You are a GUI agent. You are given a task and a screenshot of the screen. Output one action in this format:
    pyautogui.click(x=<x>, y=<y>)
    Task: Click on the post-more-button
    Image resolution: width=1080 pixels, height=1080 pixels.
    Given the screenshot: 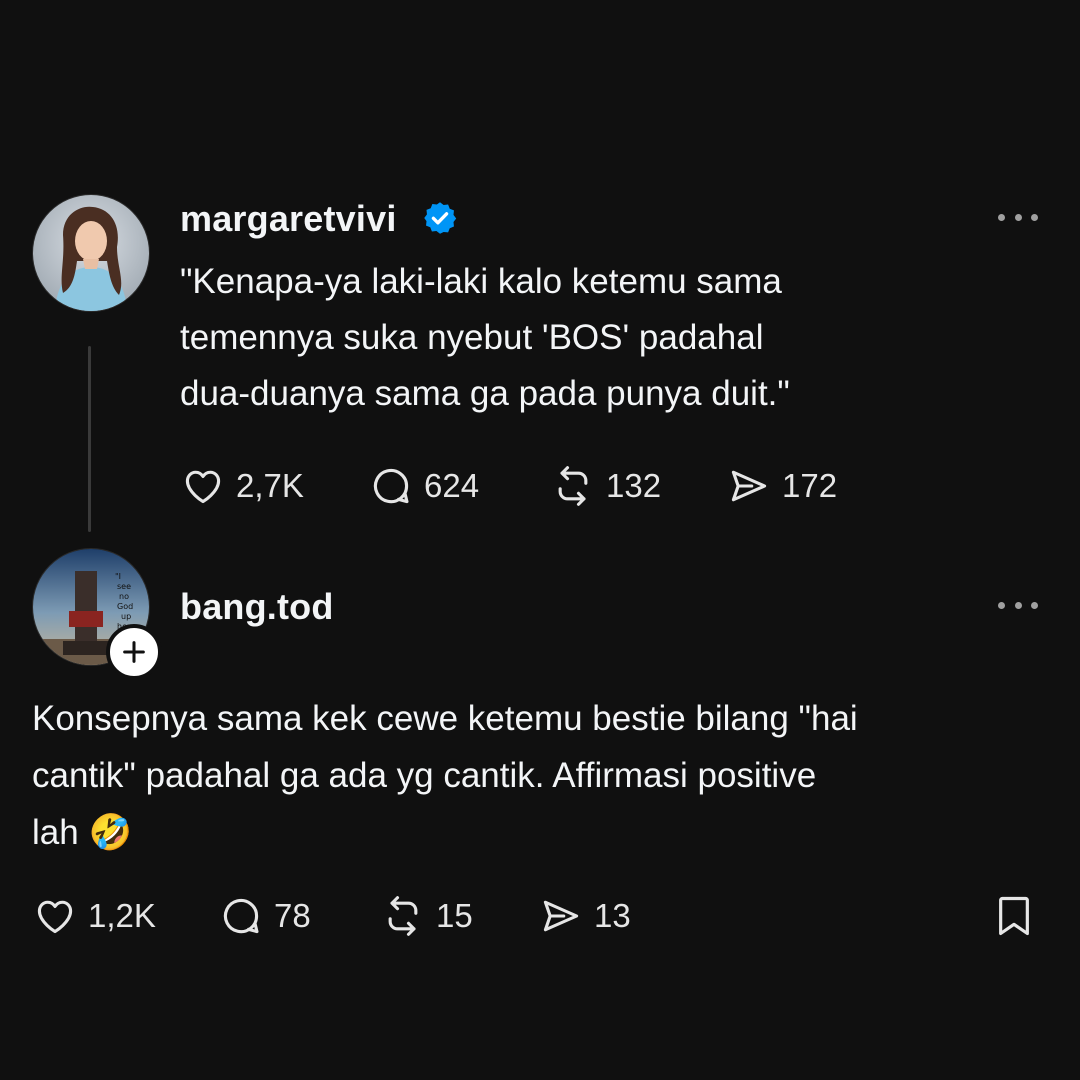 What is the action you would take?
    pyautogui.click(x=1018, y=217)
    